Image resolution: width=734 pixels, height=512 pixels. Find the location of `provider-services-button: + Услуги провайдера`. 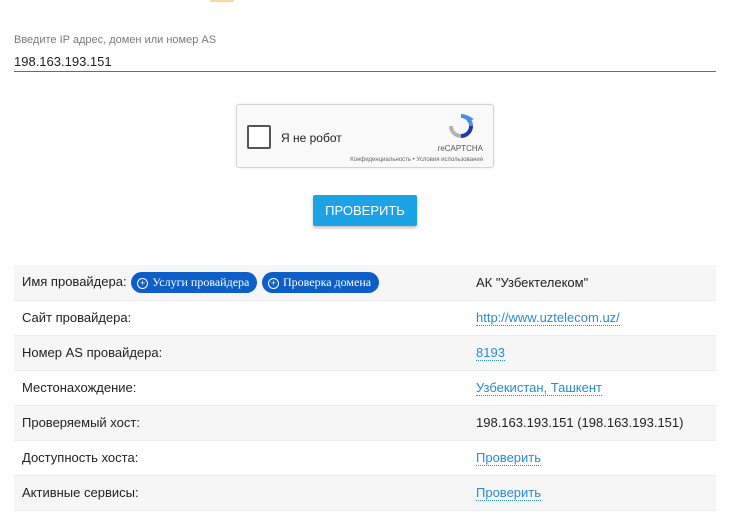

provider-services-button: + Услуги провайдера is located at coordinates (194, 282).